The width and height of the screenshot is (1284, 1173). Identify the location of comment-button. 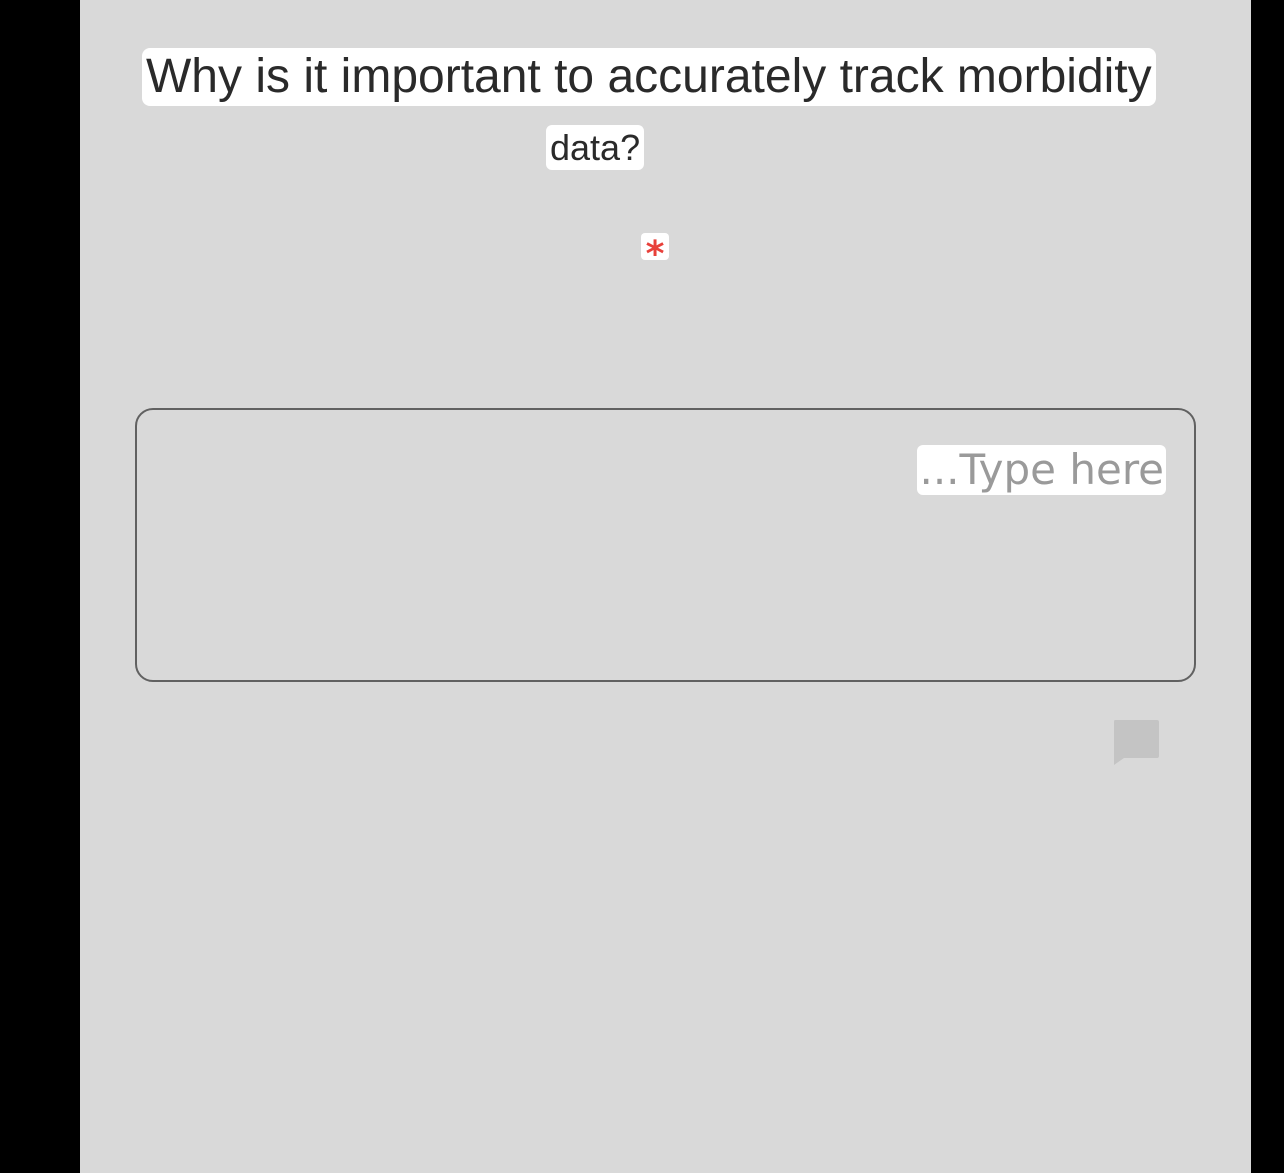
(1136, 742).